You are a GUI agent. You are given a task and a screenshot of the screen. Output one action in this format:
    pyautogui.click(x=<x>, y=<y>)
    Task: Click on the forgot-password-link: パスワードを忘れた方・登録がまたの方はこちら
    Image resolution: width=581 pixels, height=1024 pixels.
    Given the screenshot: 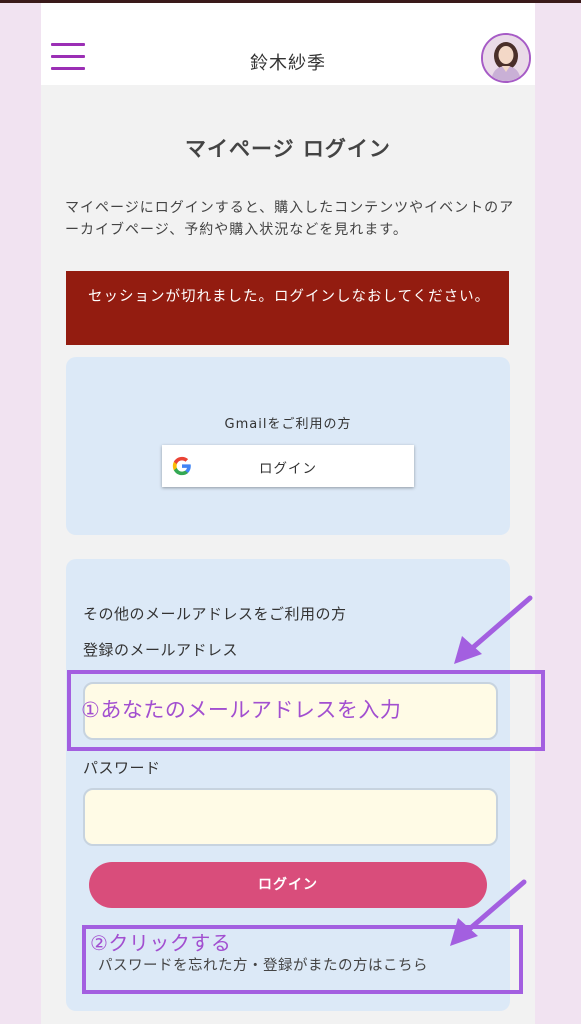 What is the action you would take?
    pyautogui.click(x=263, y=964)
    